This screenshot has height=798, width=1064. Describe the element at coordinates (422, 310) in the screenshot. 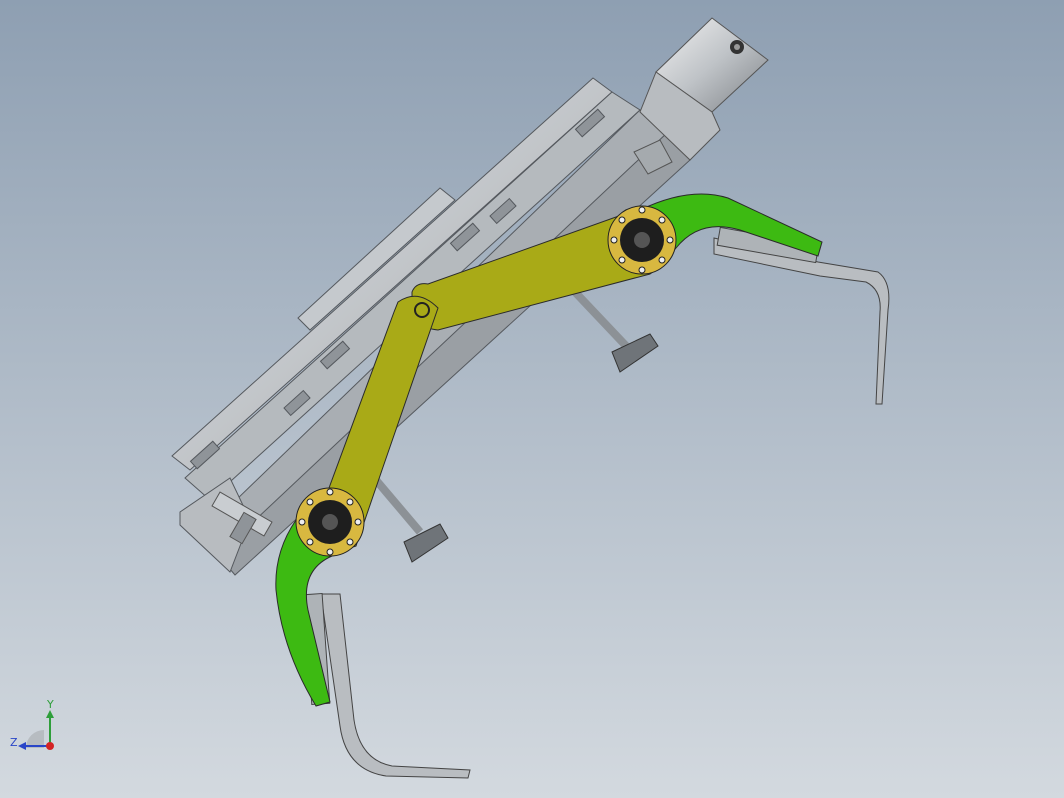

I see `elbow-pin` at that location.